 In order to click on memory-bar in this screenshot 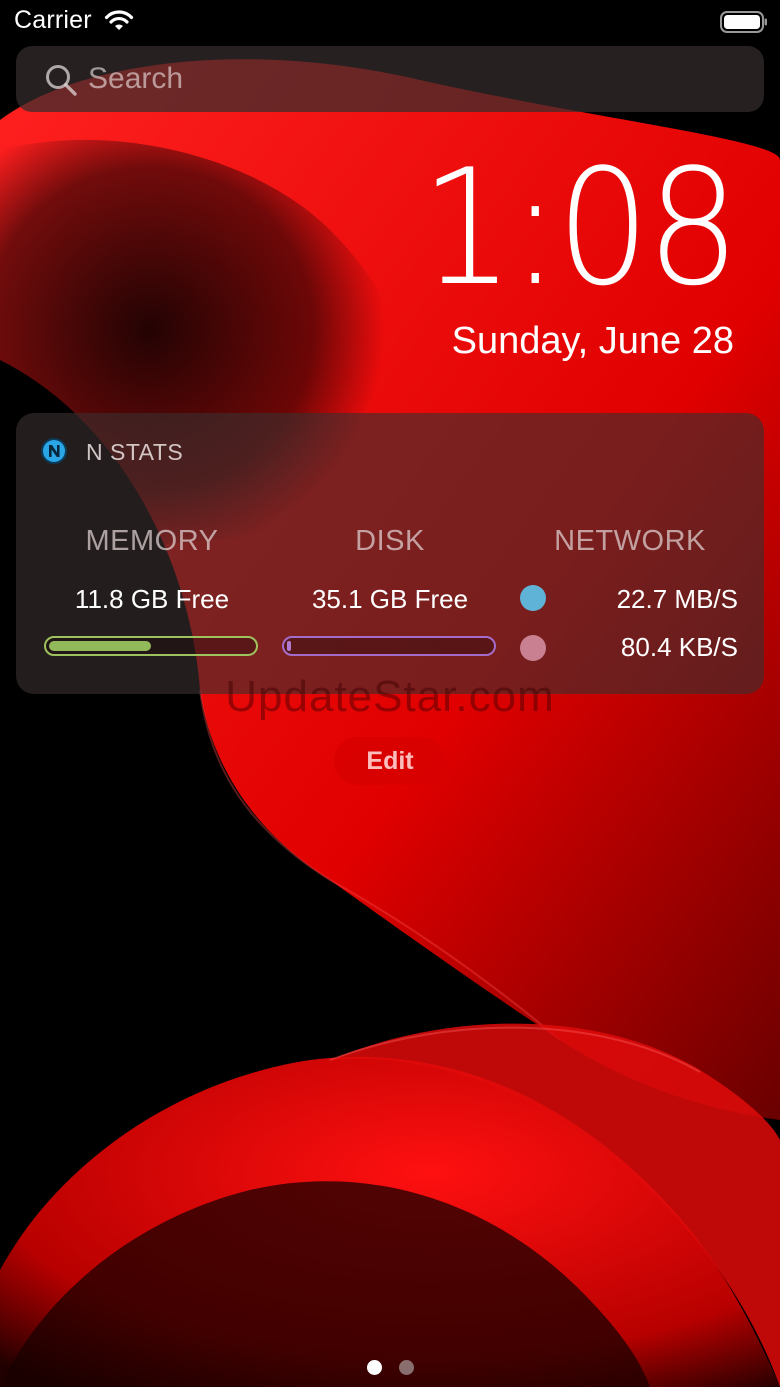, I will do `click(151, 646)`.